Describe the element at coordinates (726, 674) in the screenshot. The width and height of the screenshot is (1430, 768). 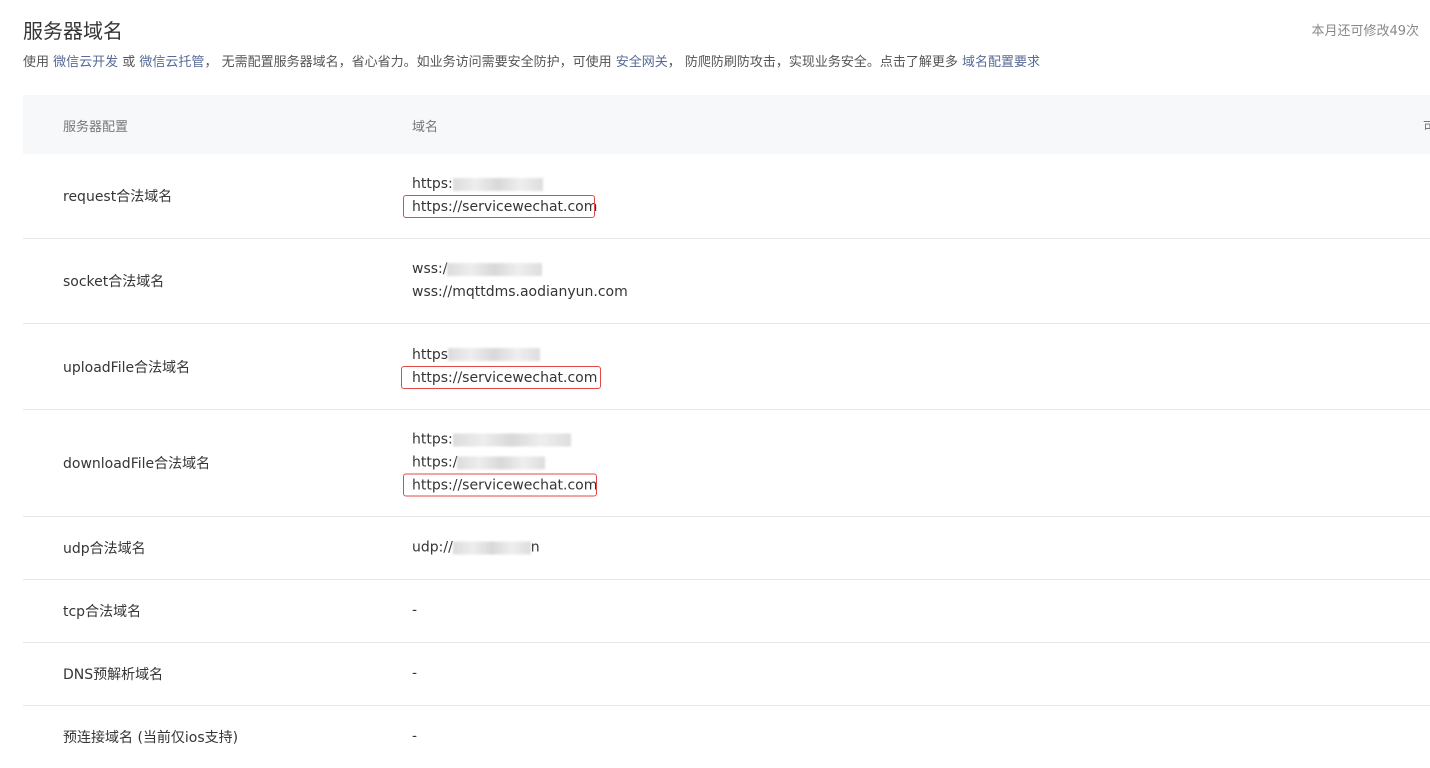
I see `table-row-dns-prefetch: DNS预解析域名 -` at that location.